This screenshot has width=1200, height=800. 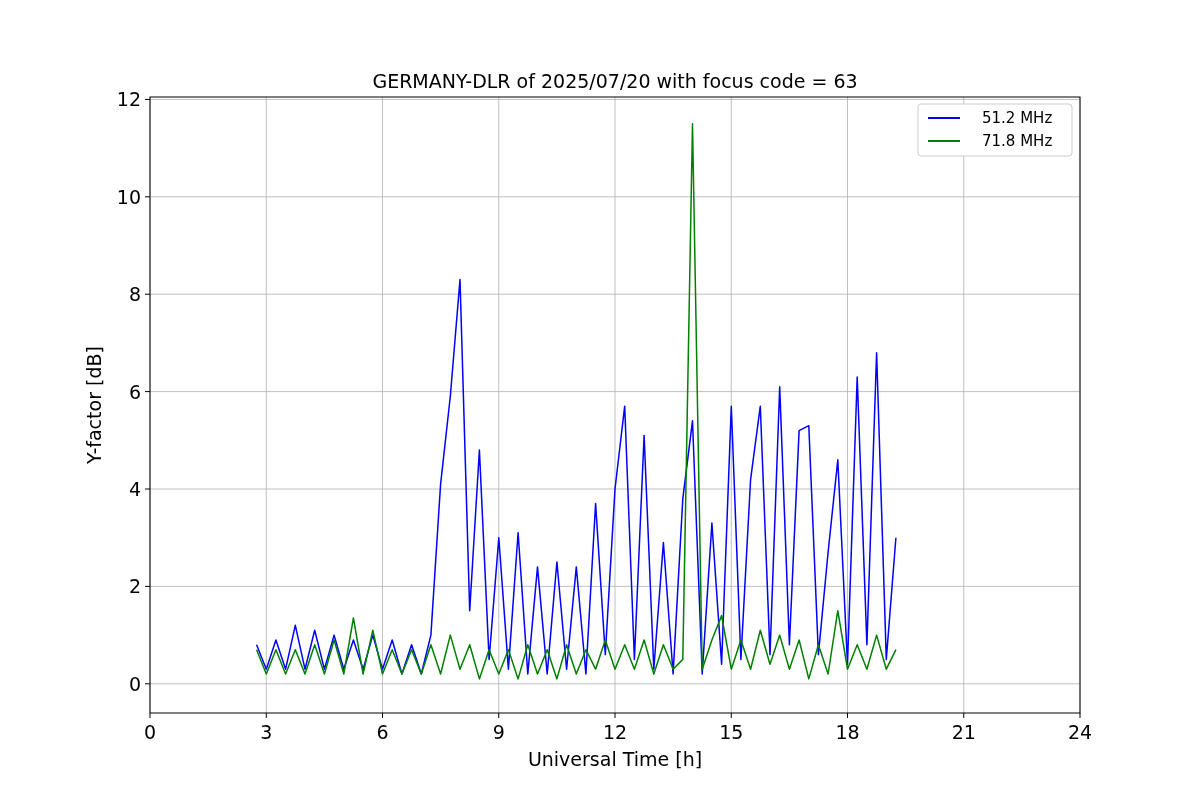 I want to click on x-tick-label: 12, so click(x=615, y=732).